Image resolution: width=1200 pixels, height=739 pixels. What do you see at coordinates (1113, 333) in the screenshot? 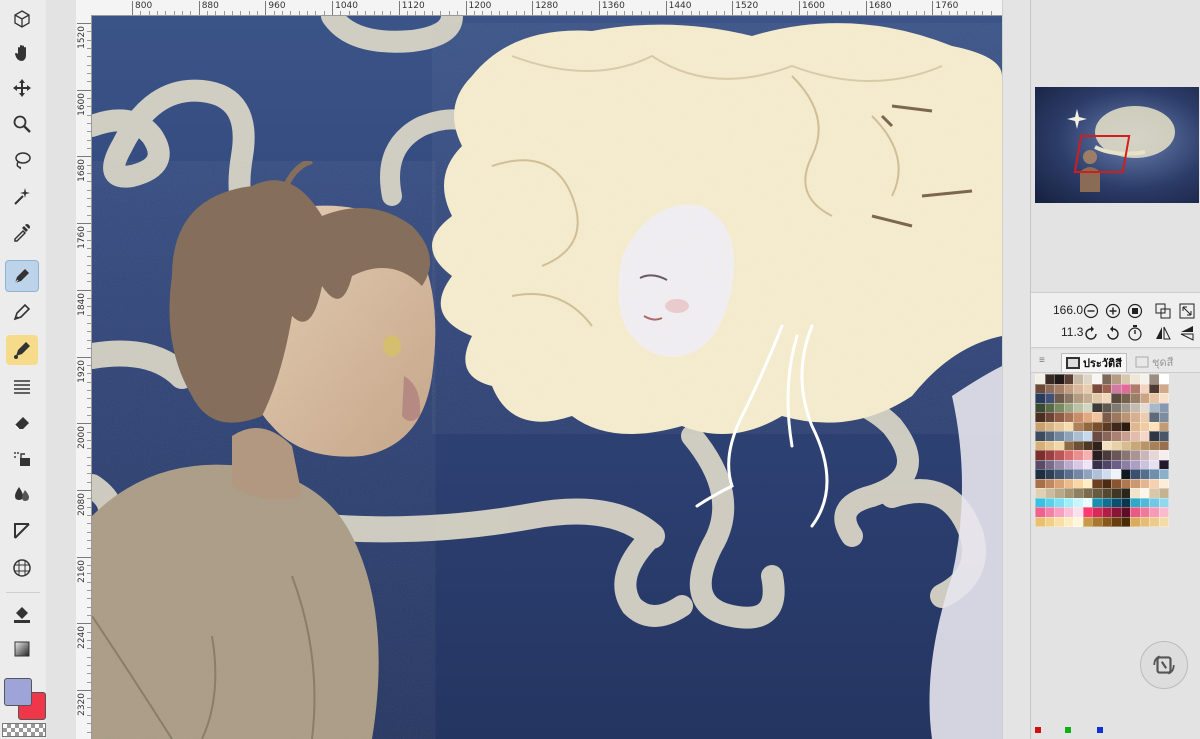
I see `rotate-right-icon` at bounding box center [1113, 333].